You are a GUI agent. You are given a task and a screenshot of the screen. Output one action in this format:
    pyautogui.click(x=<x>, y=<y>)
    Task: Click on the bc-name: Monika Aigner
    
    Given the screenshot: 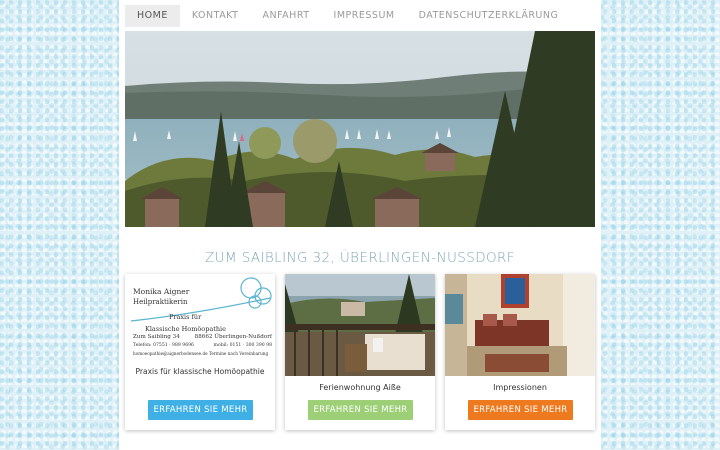 What is the action you would take?
    pyautogui.click(x=161, y=291)
    